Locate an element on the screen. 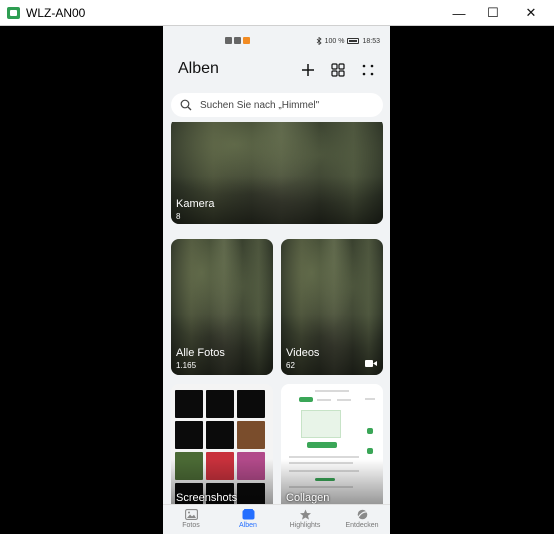  tab-fotos: Fotos is located at coordinates (191, 520).